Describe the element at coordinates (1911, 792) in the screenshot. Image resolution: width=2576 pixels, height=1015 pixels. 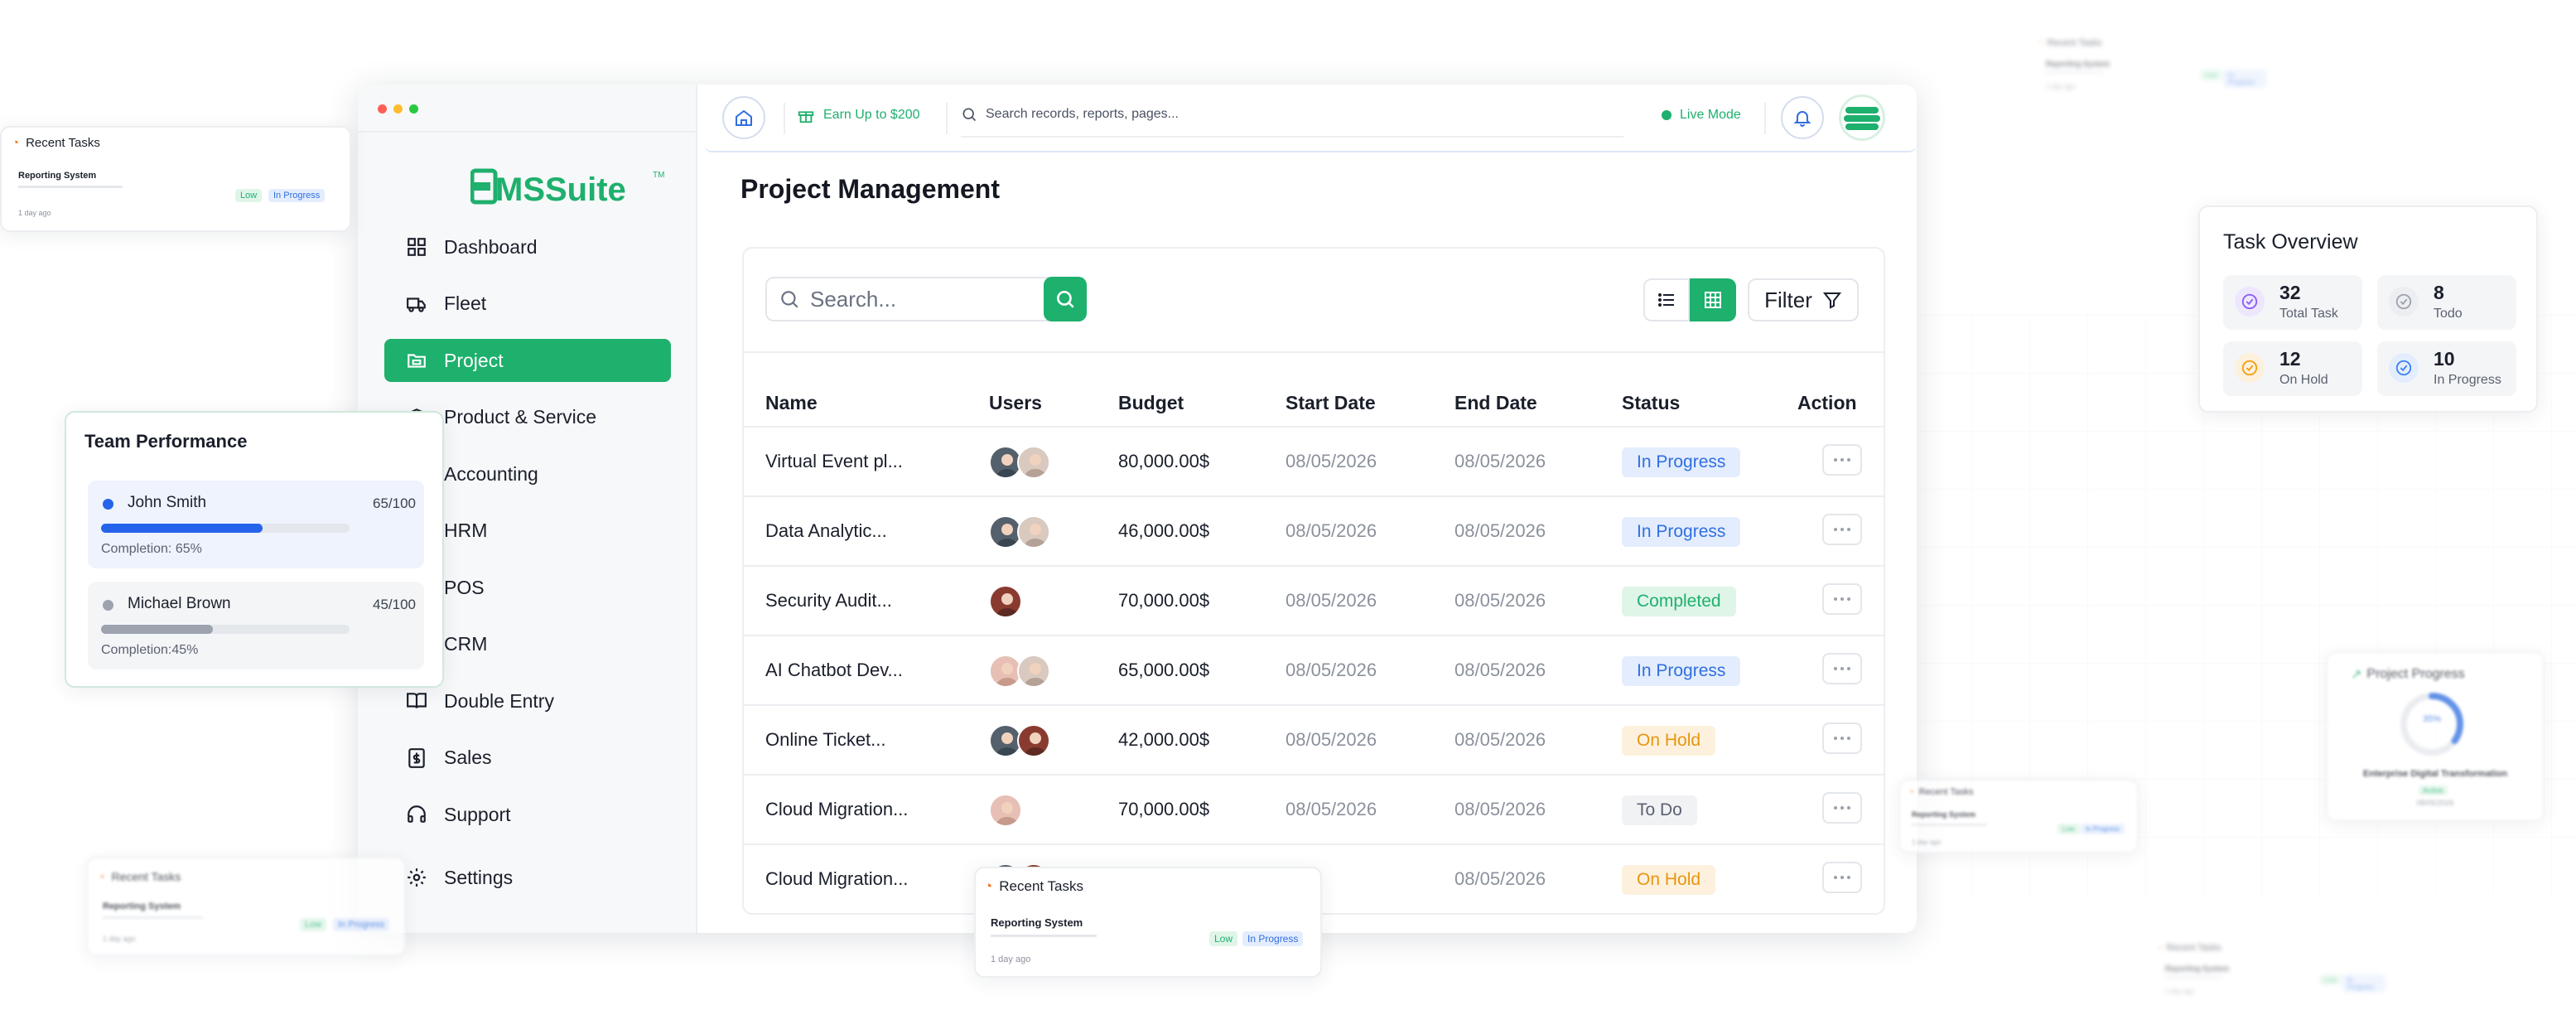
I see `clock-icon: ◔` at that location.